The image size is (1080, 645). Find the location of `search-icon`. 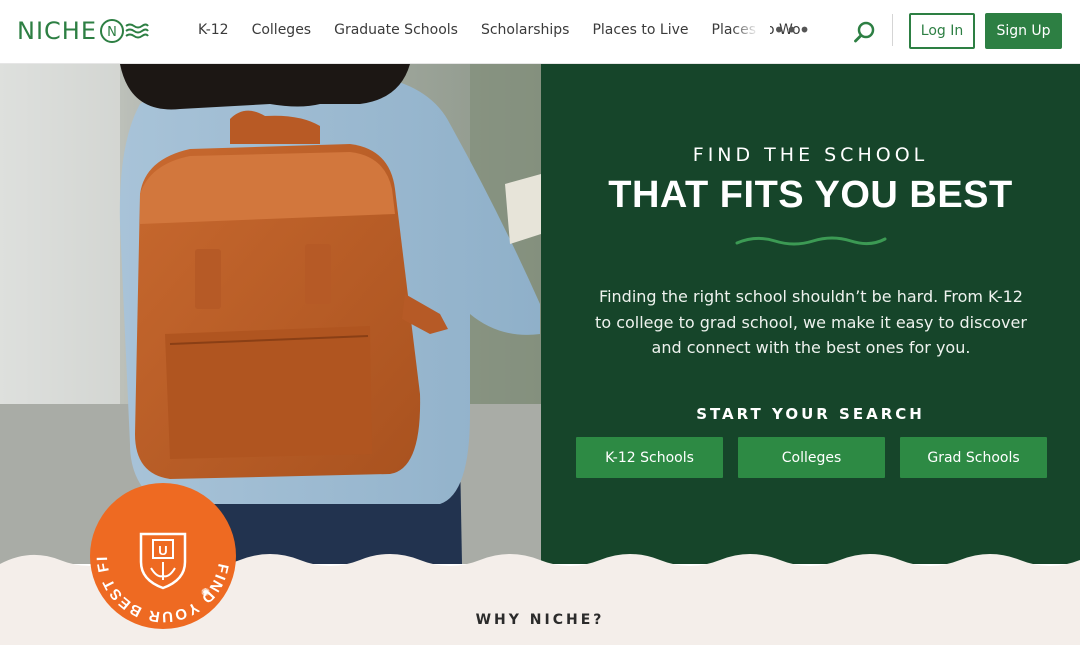

search-icon is located at coordinates (865, 32).